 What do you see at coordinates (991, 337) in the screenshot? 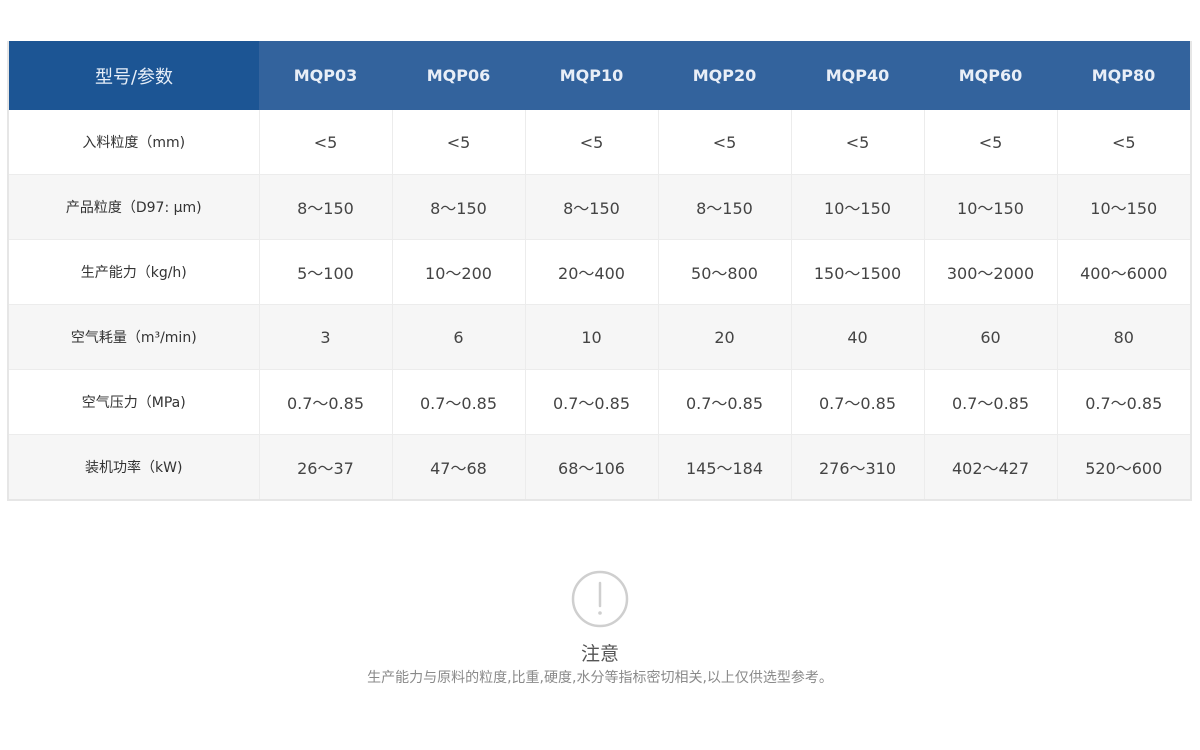
I see `table-cell: 60` at bounding box center [991, 337].